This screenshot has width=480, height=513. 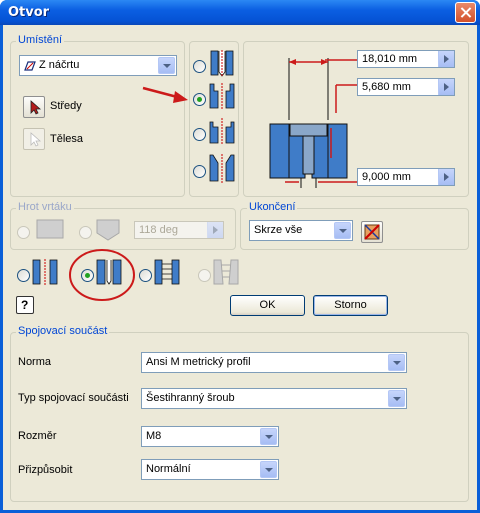 What do you see at coordinates (29, 12) in the screenshot?
I see `window-title: Otvor` at bounding box center [29, 12].